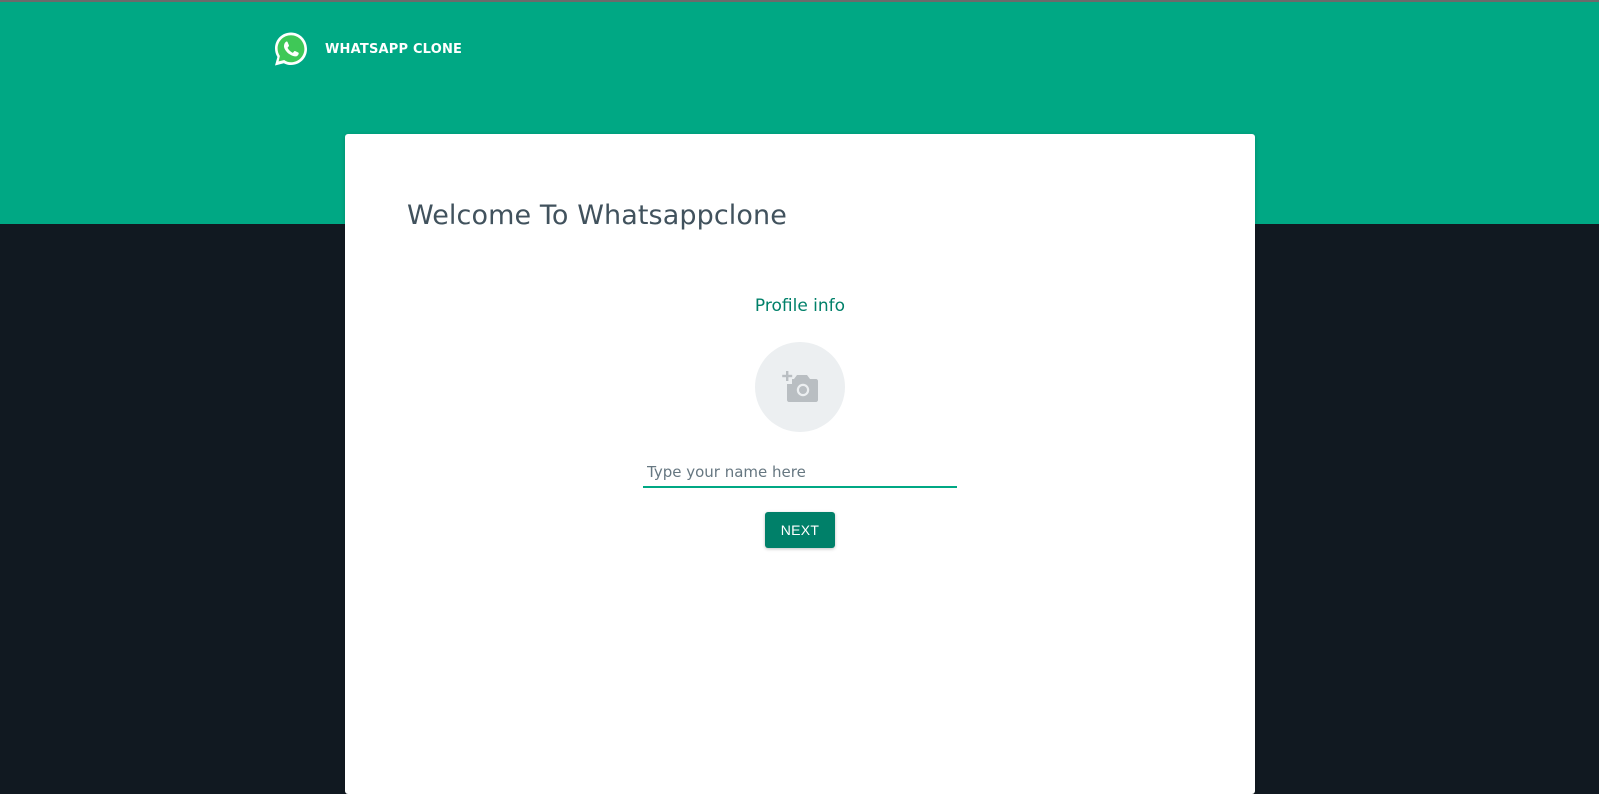  Describe the element at coordinates (800, 306) in the screenshot. I see `profile-info-heading: Profile info` at that location.